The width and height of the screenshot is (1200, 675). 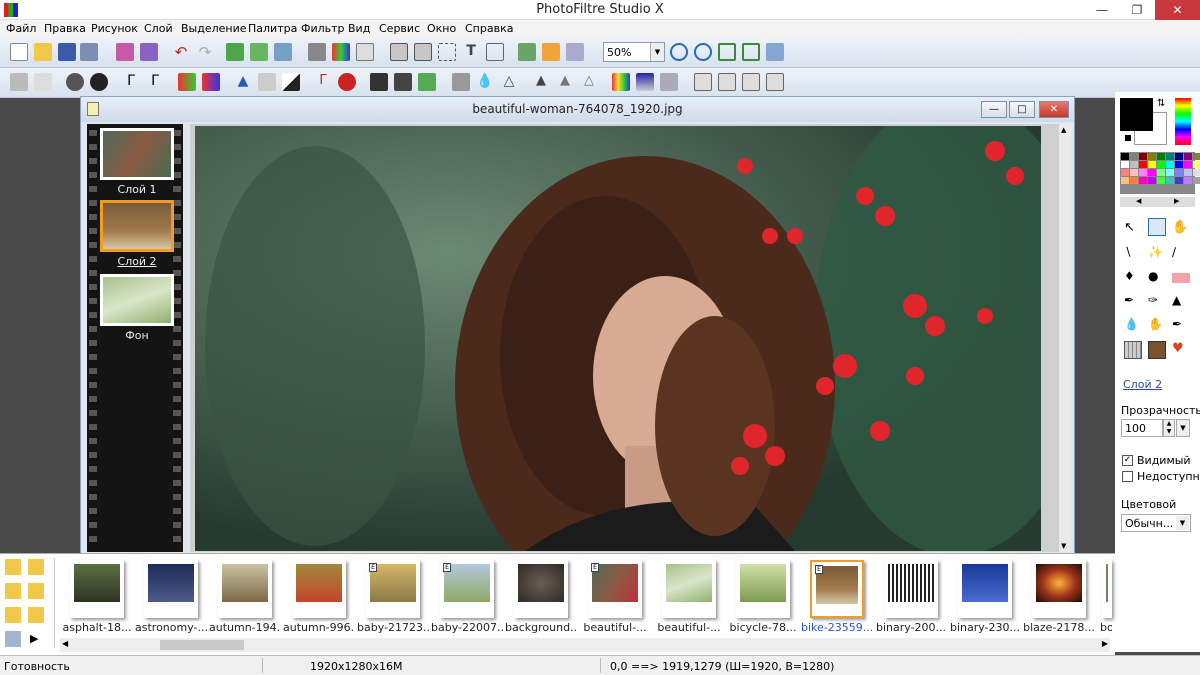 I want to click on folder-open-icon, so click(x=36, y=615).